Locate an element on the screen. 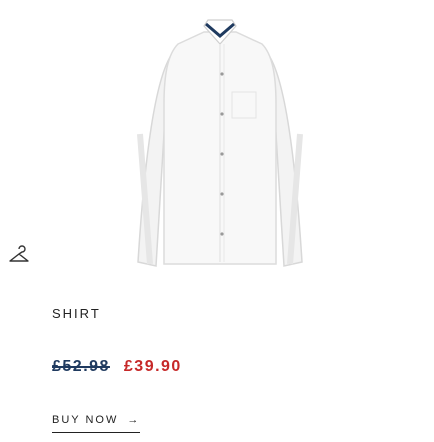 The width and height of the screenshot is (434, 442). buy-now-label: BUY NOW is located at coordinates (85, 420).